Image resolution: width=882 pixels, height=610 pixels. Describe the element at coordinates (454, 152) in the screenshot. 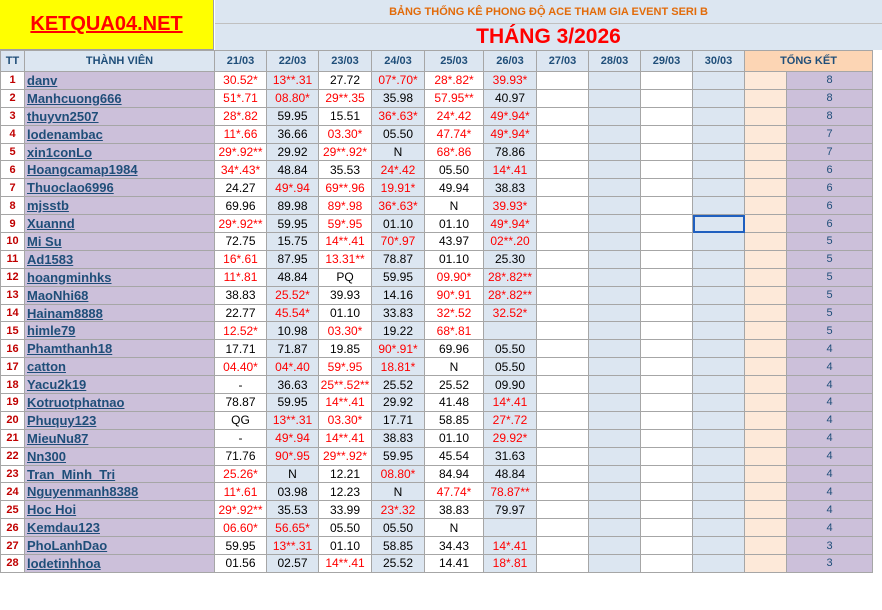

I see `result-cell: 68*.86` at that location.